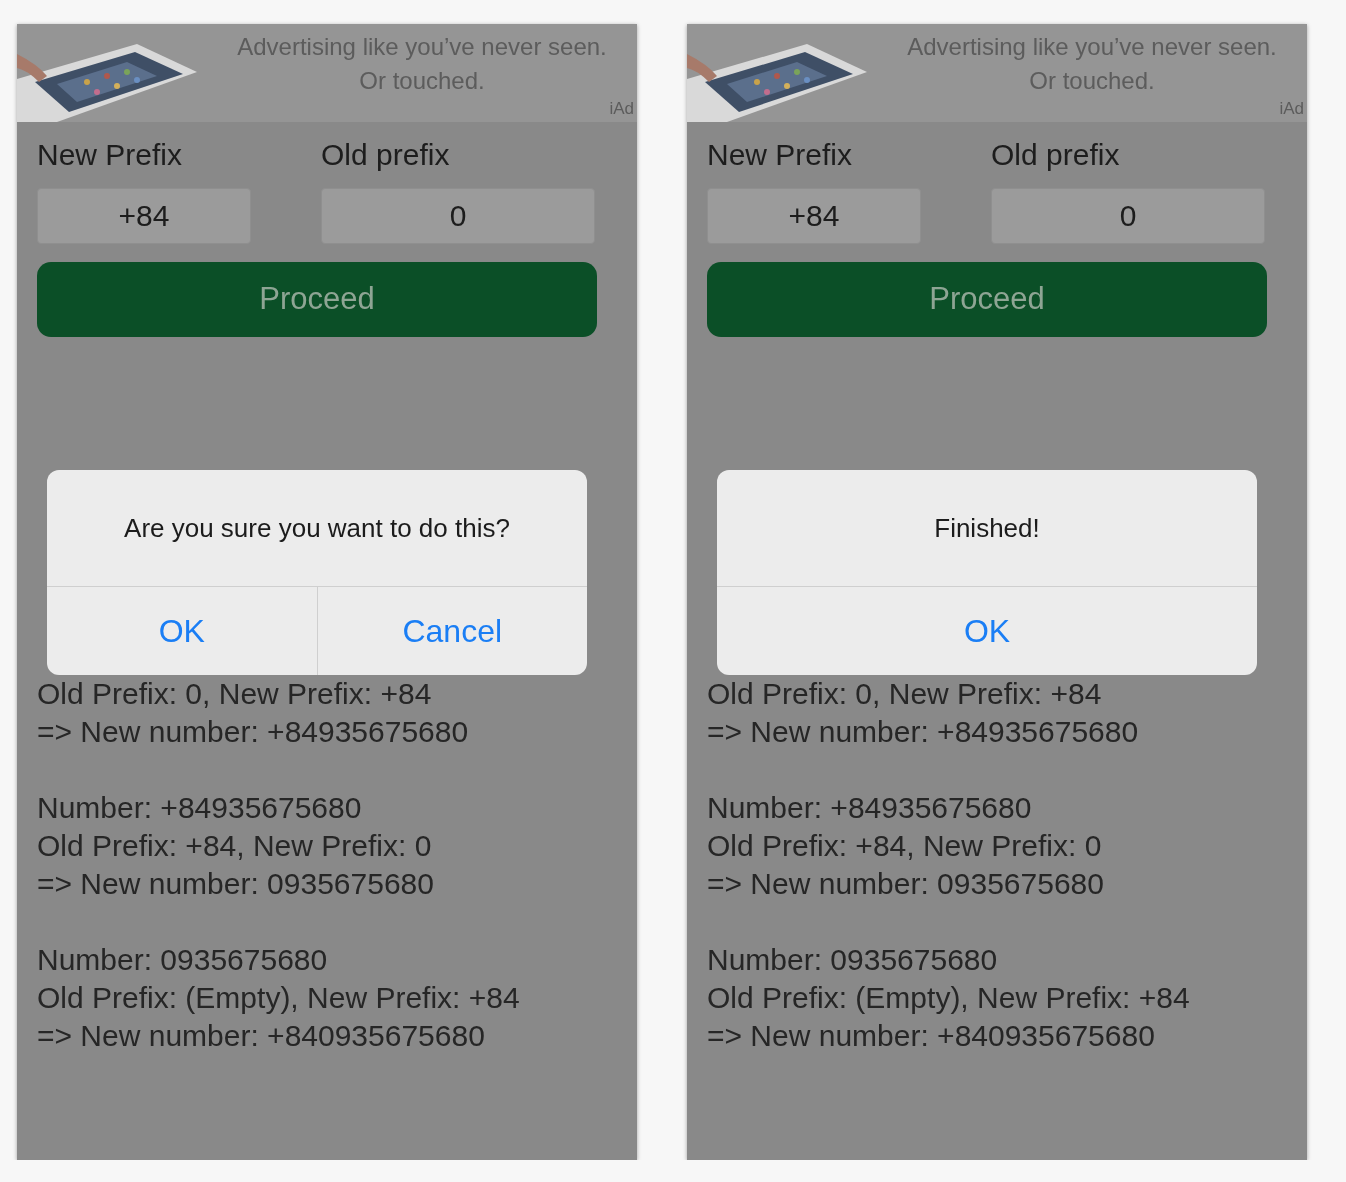 The width and height of the screenshot is (1346, 1182). I want to click on alert-message: Are you sure you want to do this?, so click(317, 528).